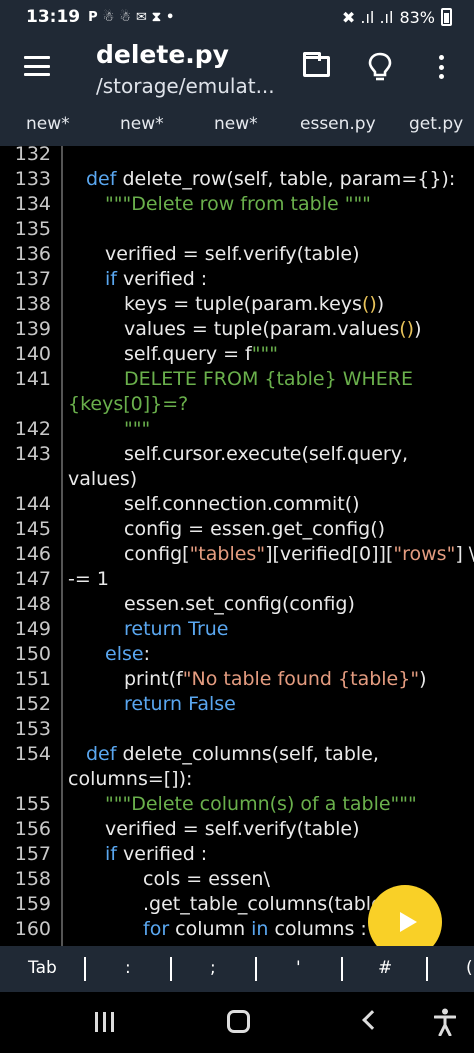 This screenshot has height=1053, width=474. I want to click on code-line: 156 verified = self.verify(table), so click(237, 829).